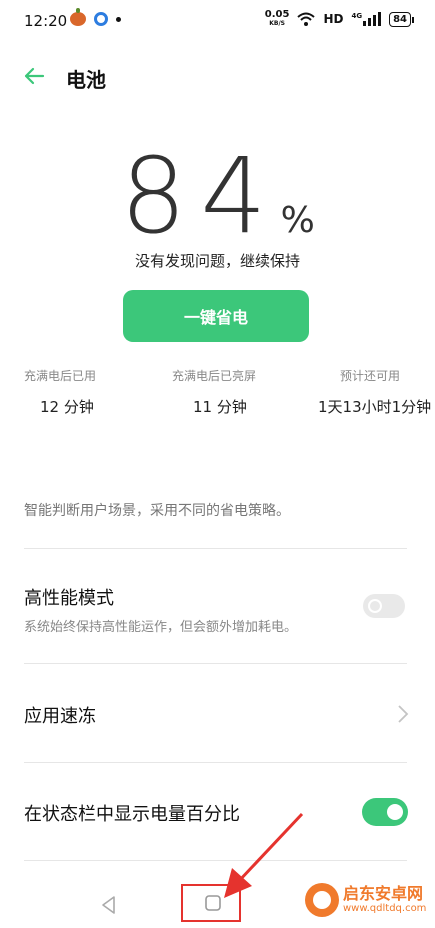  What do you see at coordinates (101, 19) in the screenshot?
I see `app-notification-icon` at bounding box center [101, 19].